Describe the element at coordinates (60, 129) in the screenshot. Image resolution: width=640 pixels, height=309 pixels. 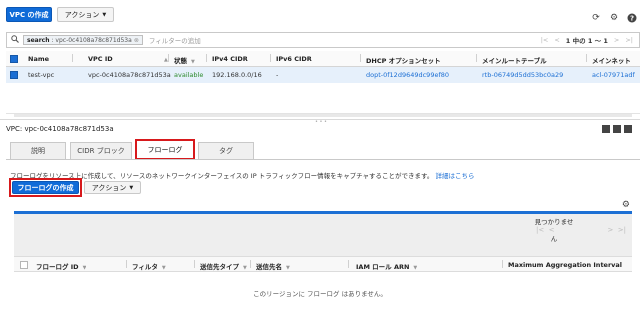
I see `detail-title: VPC: vpc-0c4108a78c871d53a` at that location.